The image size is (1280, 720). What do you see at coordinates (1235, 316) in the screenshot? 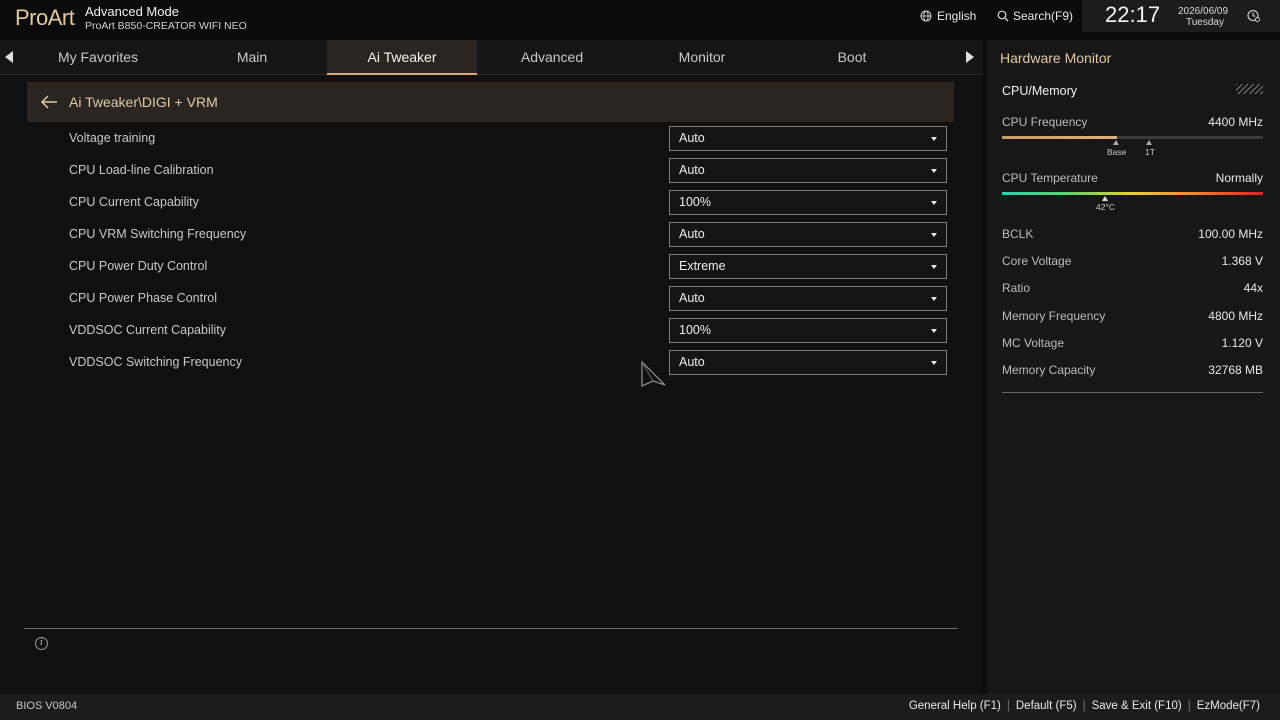
I see `memory-frequency-value: 4800 MHz` at bounding box center [1235, 316].